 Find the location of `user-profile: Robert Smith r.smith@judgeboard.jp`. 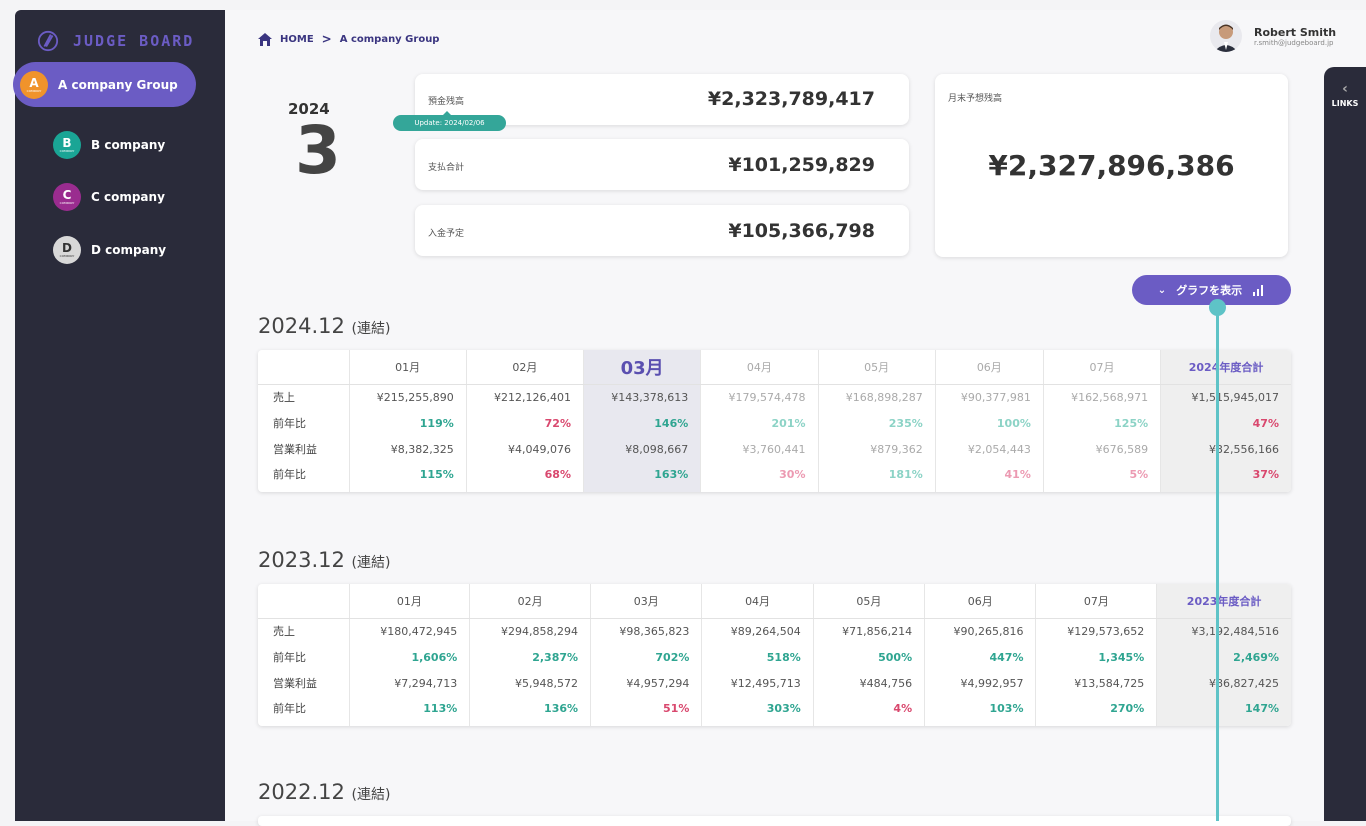

user-profile: Robert Smith r.smith@judgeboard.jp is located at coordinates (1273, 36).